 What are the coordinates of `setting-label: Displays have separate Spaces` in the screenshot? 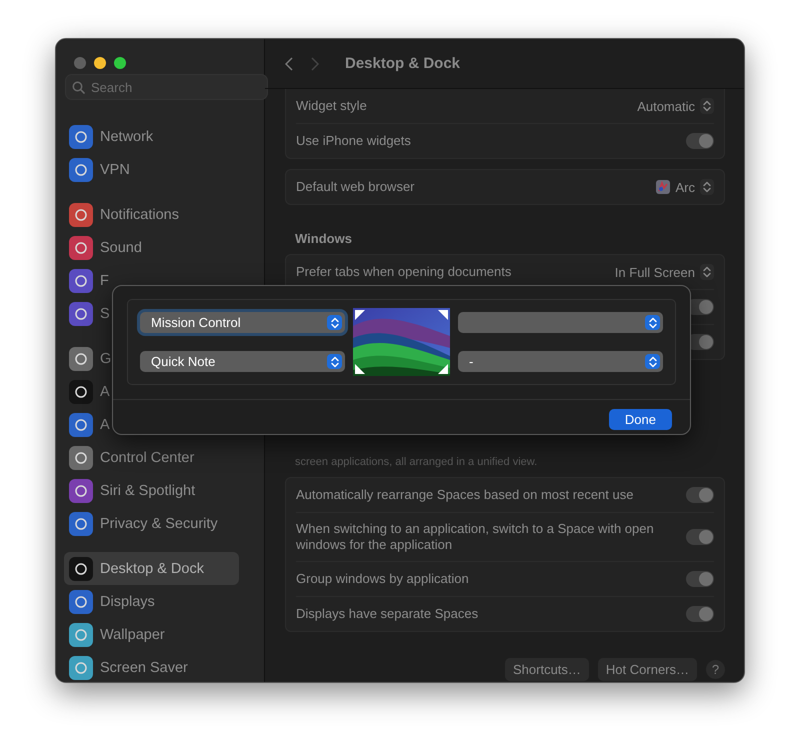 It's located at (387, 614).